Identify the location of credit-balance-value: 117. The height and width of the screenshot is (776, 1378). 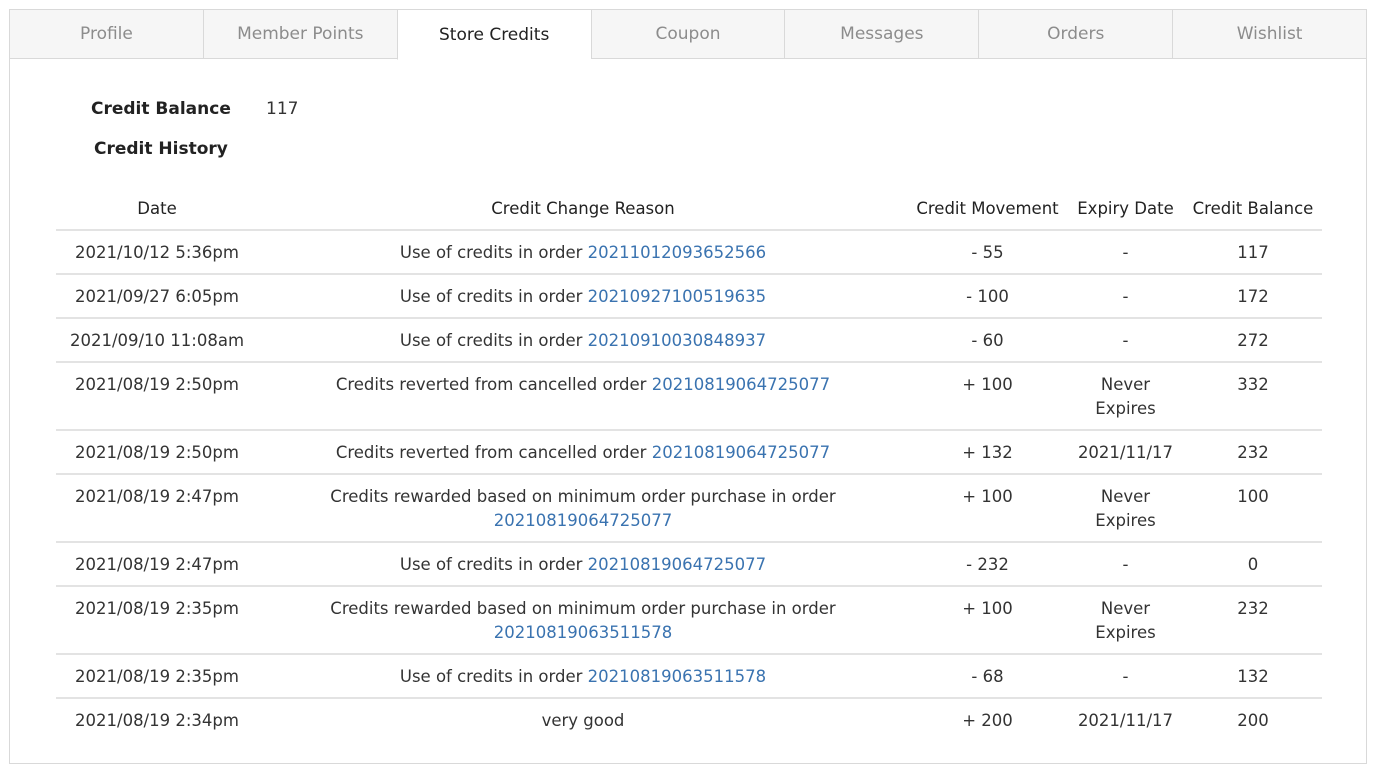
(282, 109).